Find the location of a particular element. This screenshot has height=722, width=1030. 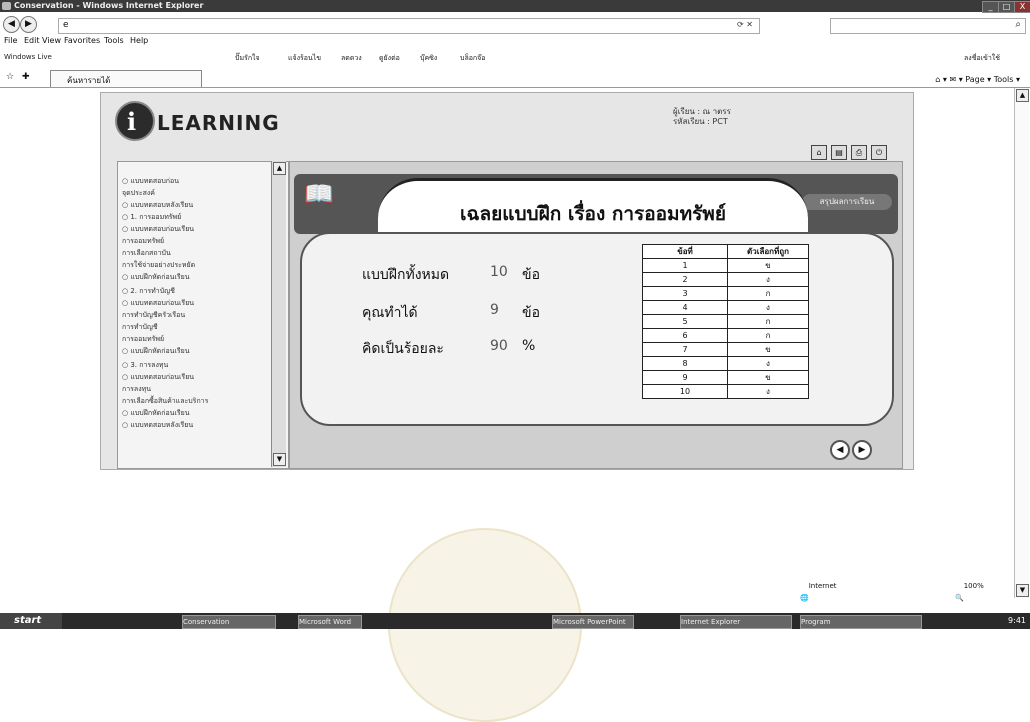

banner-tag: สรุปผลการเรียน is located at coordinates (847, 202).